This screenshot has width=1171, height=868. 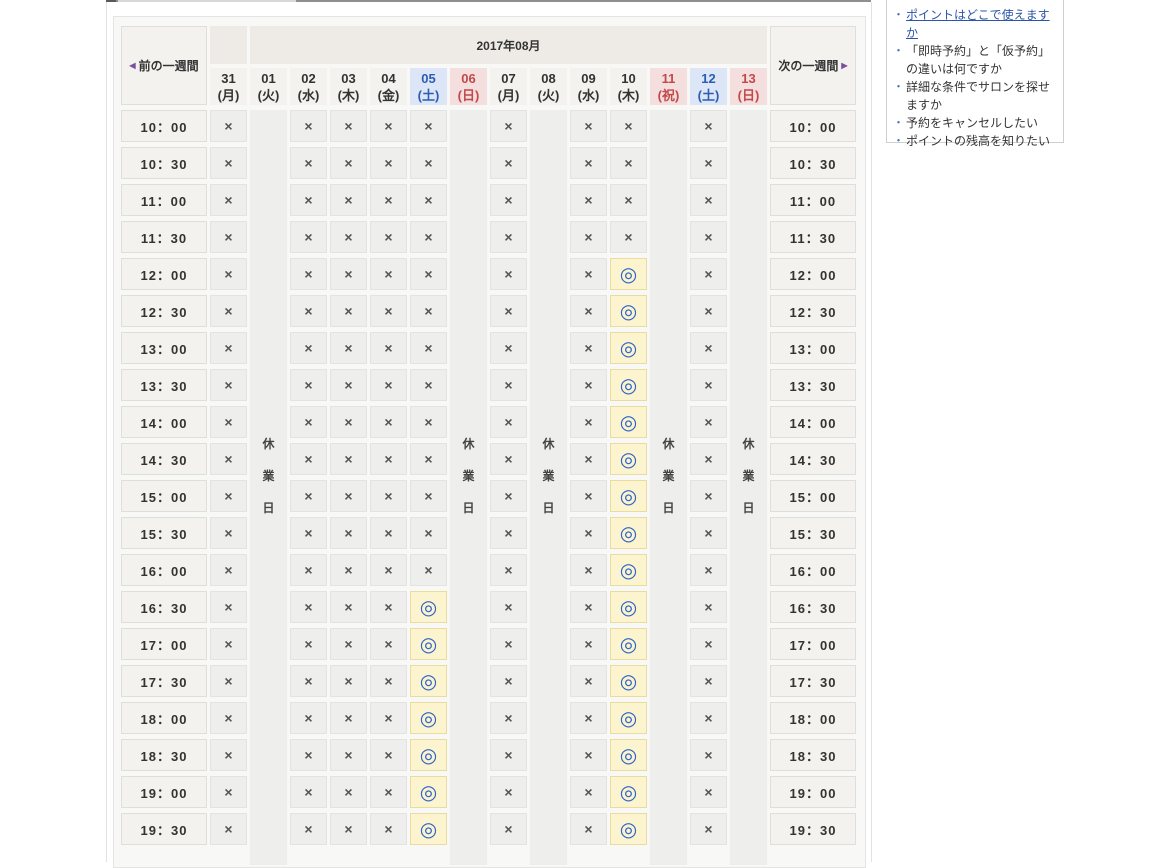 I want to click on closed-label: 休業日, so click(x=548, y=476).